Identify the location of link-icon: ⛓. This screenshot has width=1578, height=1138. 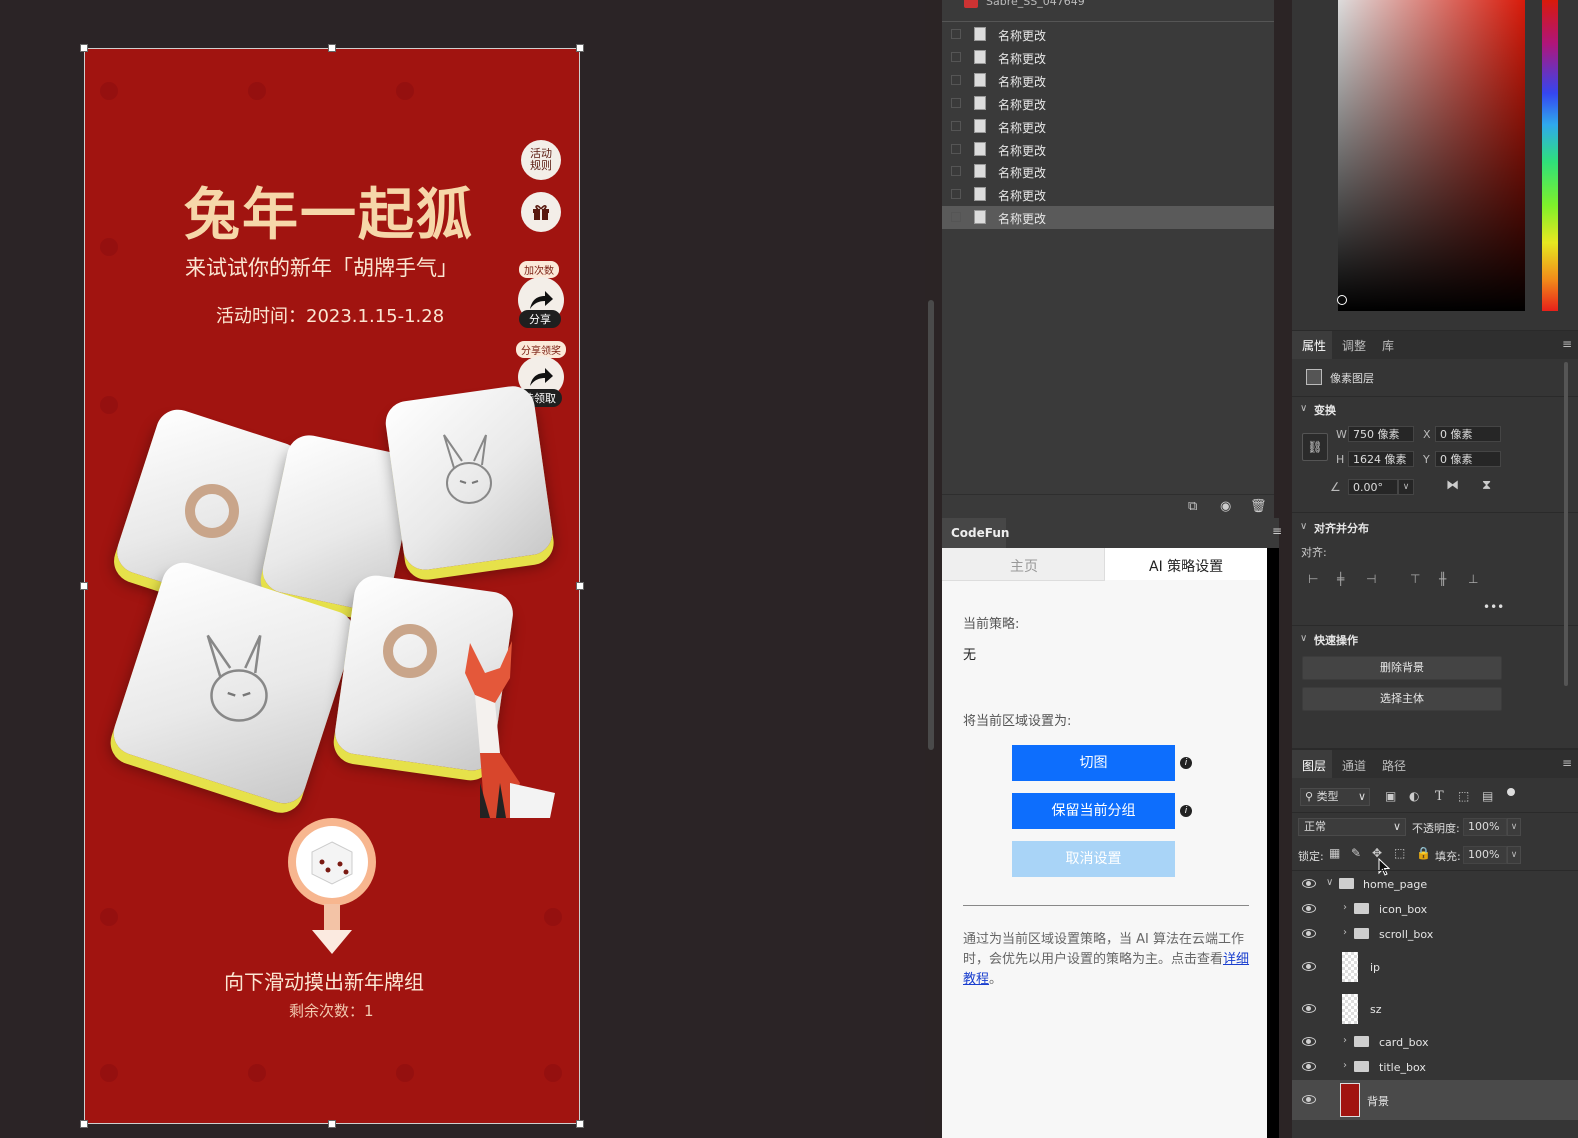
(1315, 447).